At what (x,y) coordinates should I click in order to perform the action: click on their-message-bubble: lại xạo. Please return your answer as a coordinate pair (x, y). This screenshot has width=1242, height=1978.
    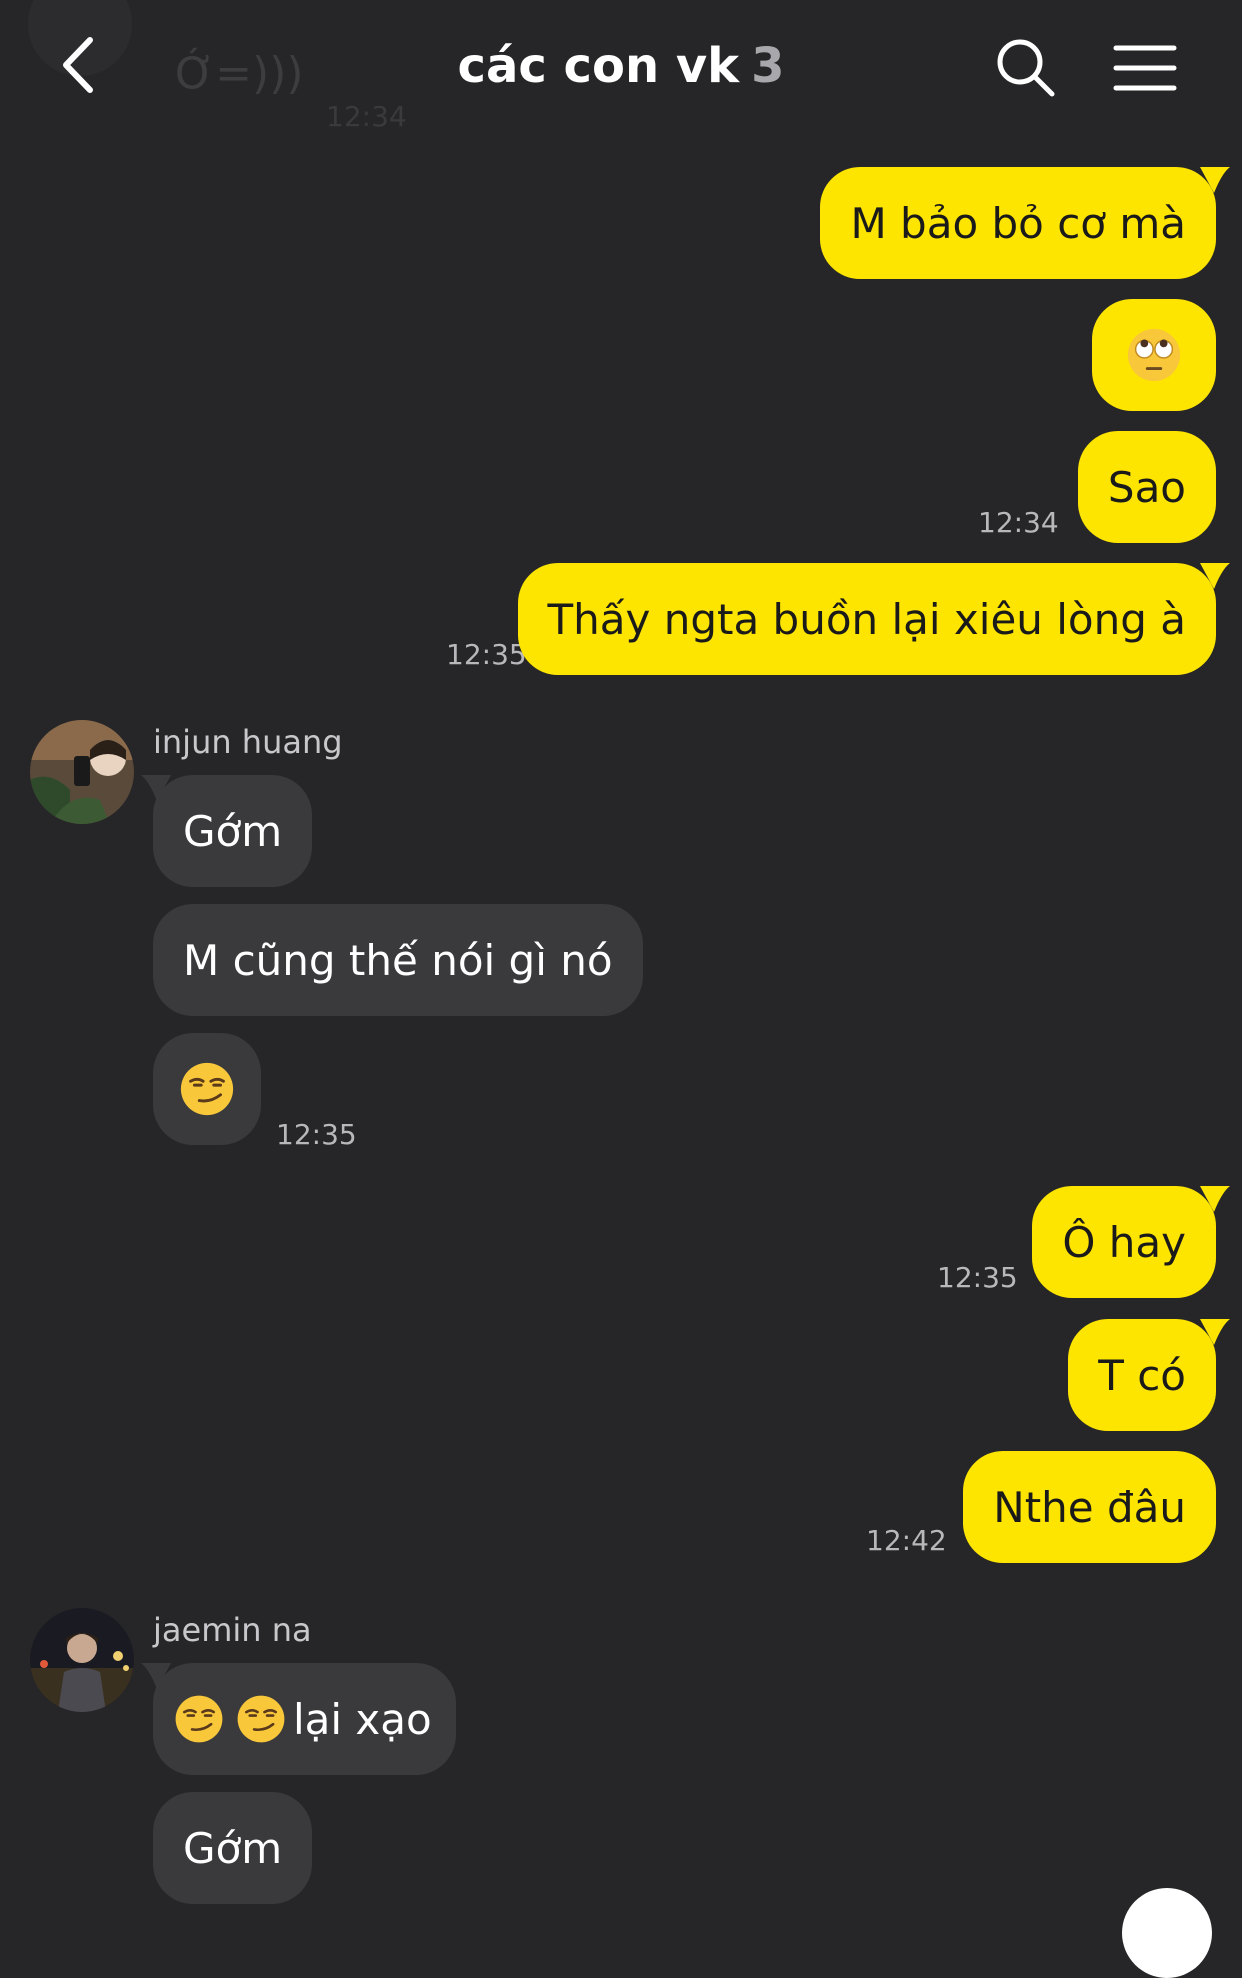
    Looking at the image, I should click on (298, 1719).